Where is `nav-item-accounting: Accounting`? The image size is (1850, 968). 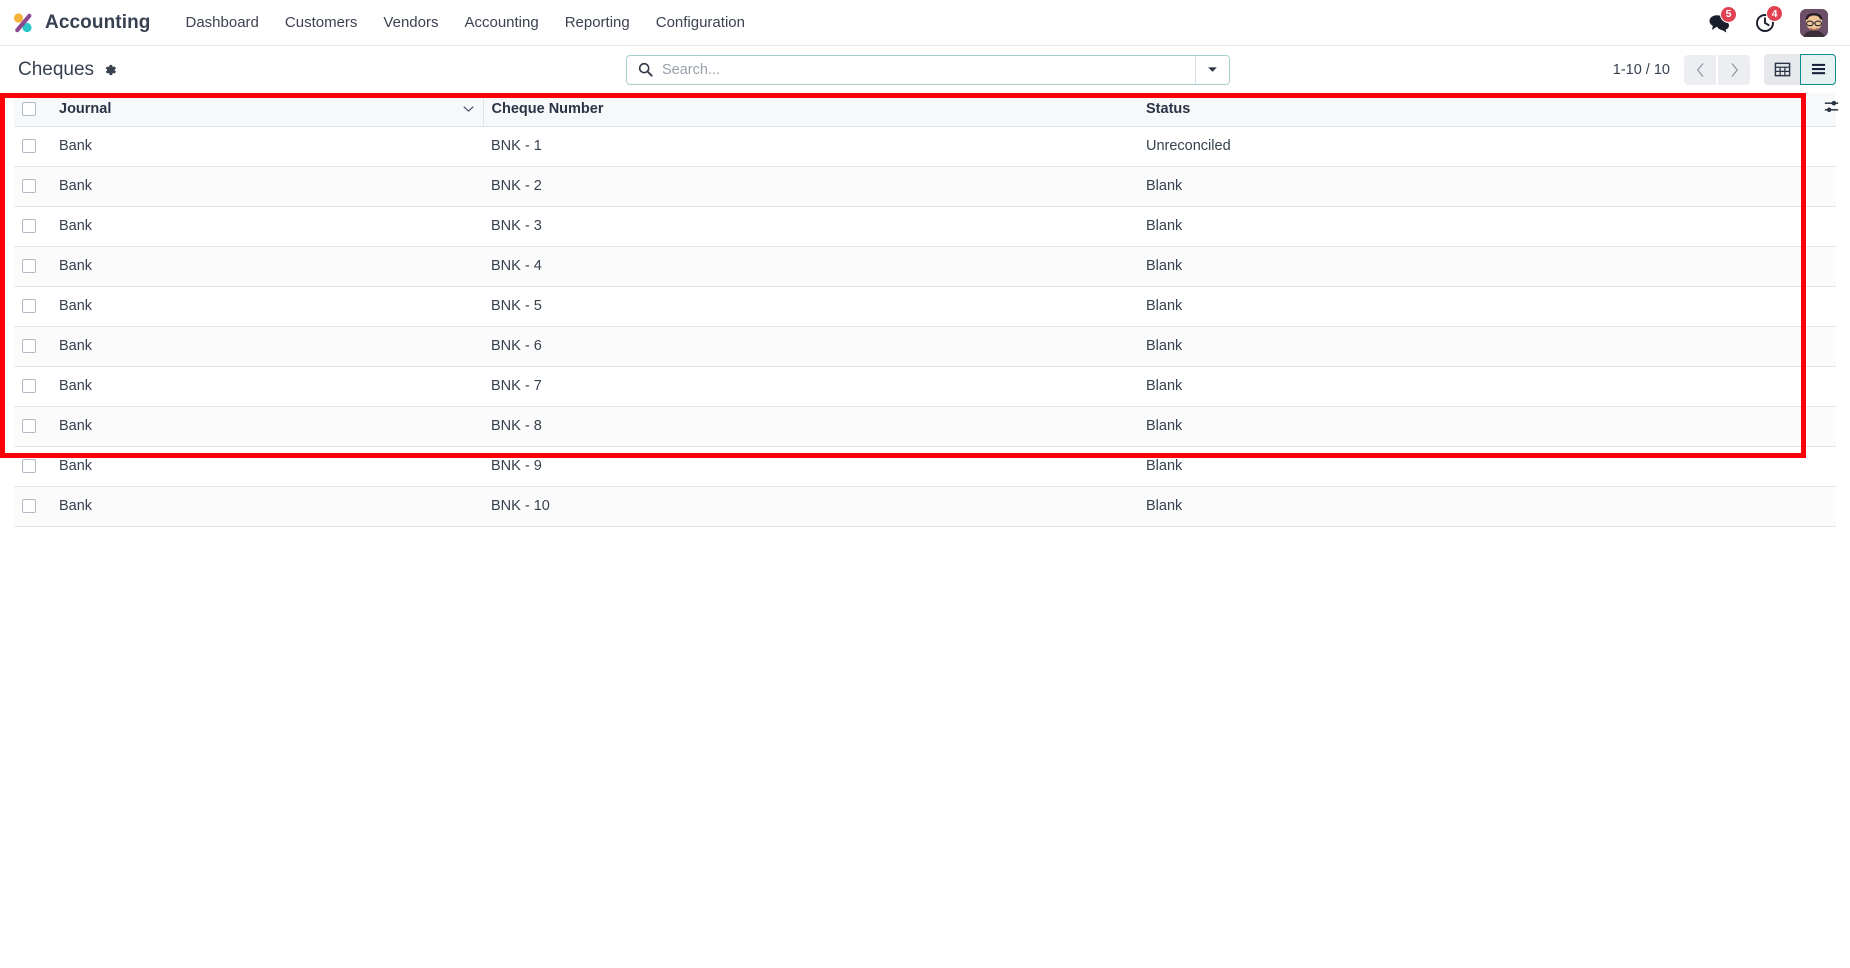
nav-item-accounting: Accounting is located at coordinates (501, 22).